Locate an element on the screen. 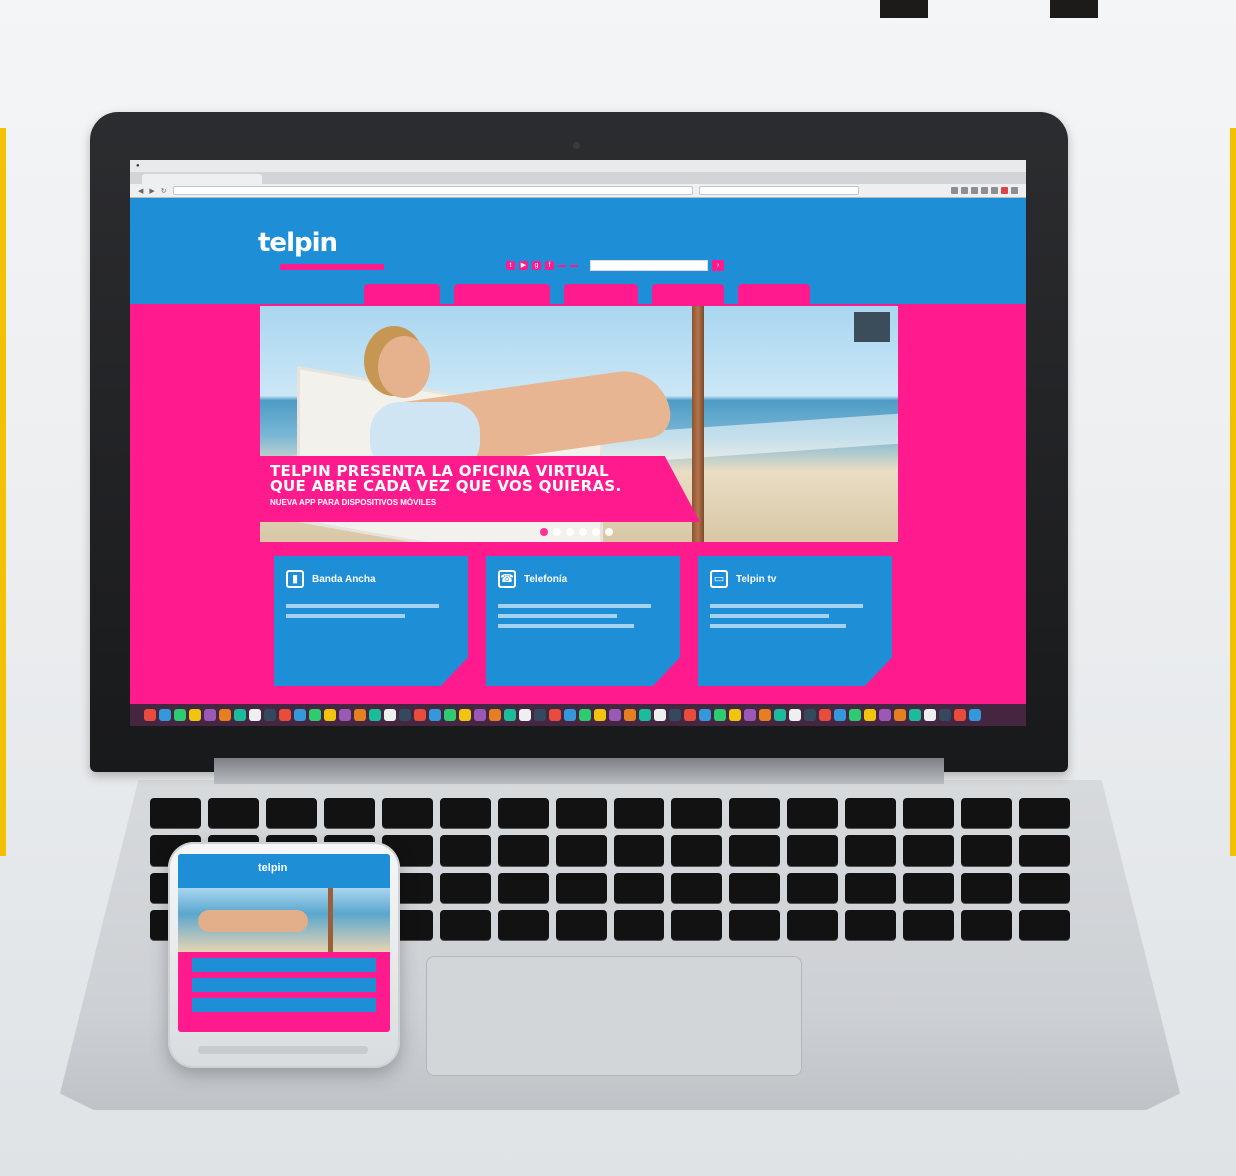  extension-icons is located at coordinates (984, 190).